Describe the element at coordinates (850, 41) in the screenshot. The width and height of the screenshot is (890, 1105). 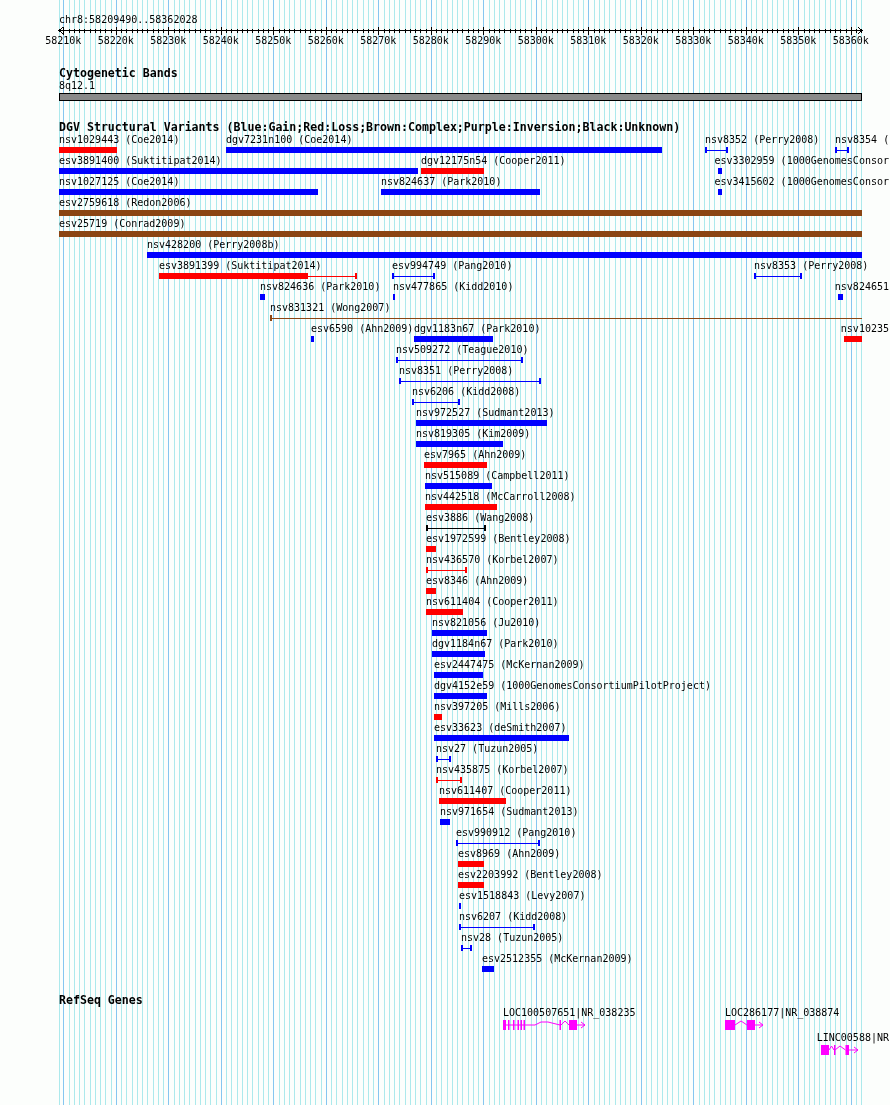
I see `tick-label: 58360k` at that location.